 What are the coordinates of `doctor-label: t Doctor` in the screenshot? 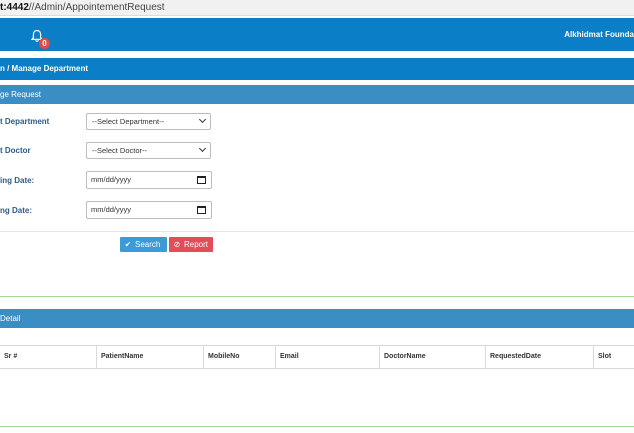 It's located at (15, 150).